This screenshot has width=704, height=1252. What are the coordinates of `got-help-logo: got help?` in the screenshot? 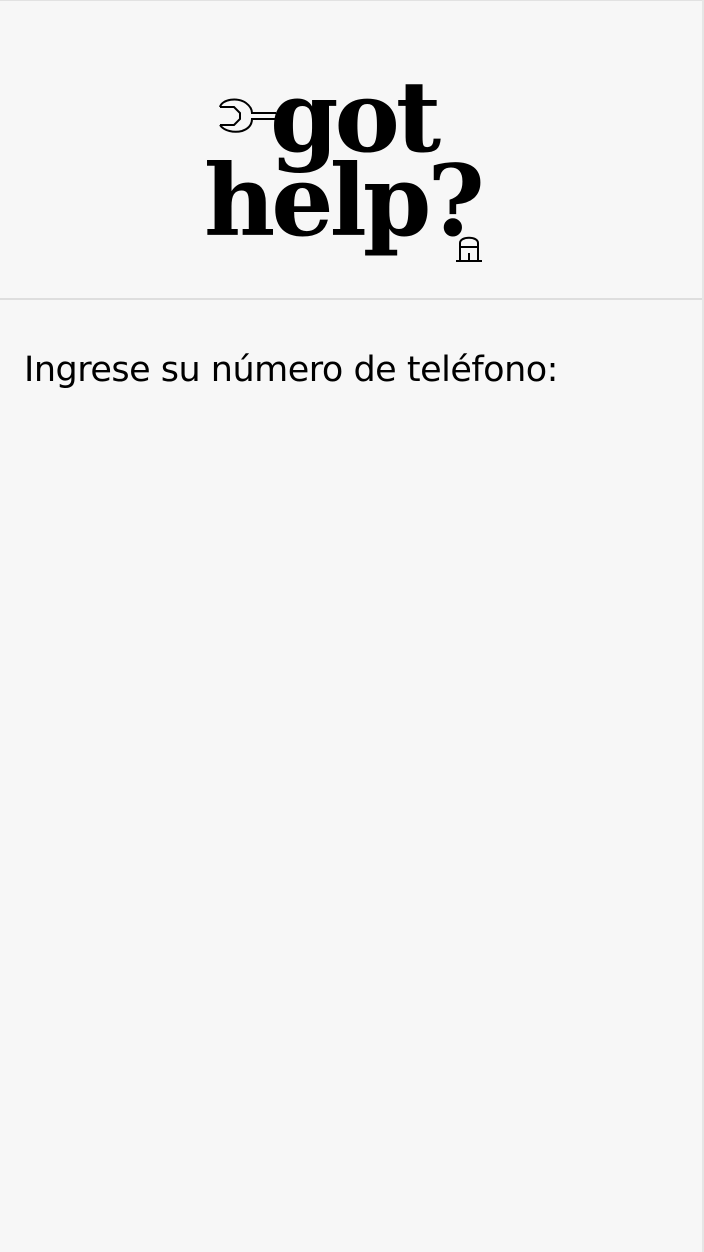 It's located at (350, 172).